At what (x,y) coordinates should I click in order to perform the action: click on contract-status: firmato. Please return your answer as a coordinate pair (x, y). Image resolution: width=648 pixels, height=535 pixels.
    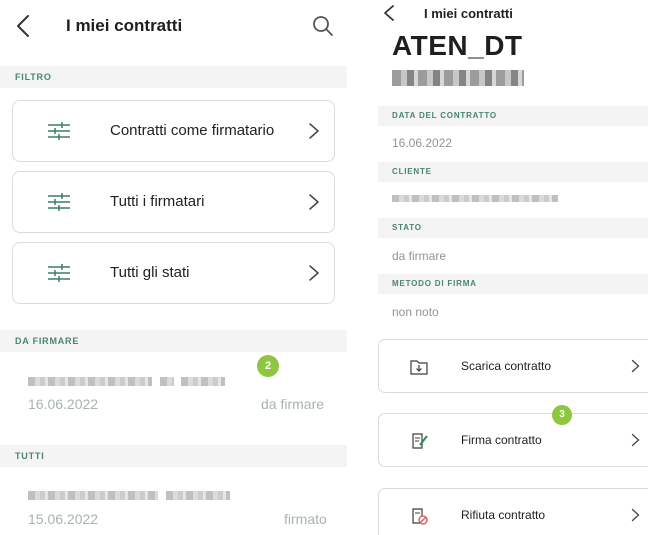
    Looking at the image, I should click on (305, 519).